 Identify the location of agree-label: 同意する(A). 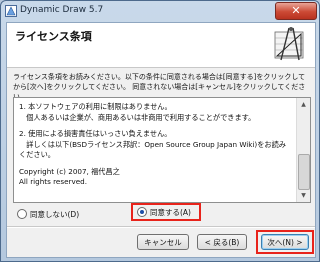
(170, 212).